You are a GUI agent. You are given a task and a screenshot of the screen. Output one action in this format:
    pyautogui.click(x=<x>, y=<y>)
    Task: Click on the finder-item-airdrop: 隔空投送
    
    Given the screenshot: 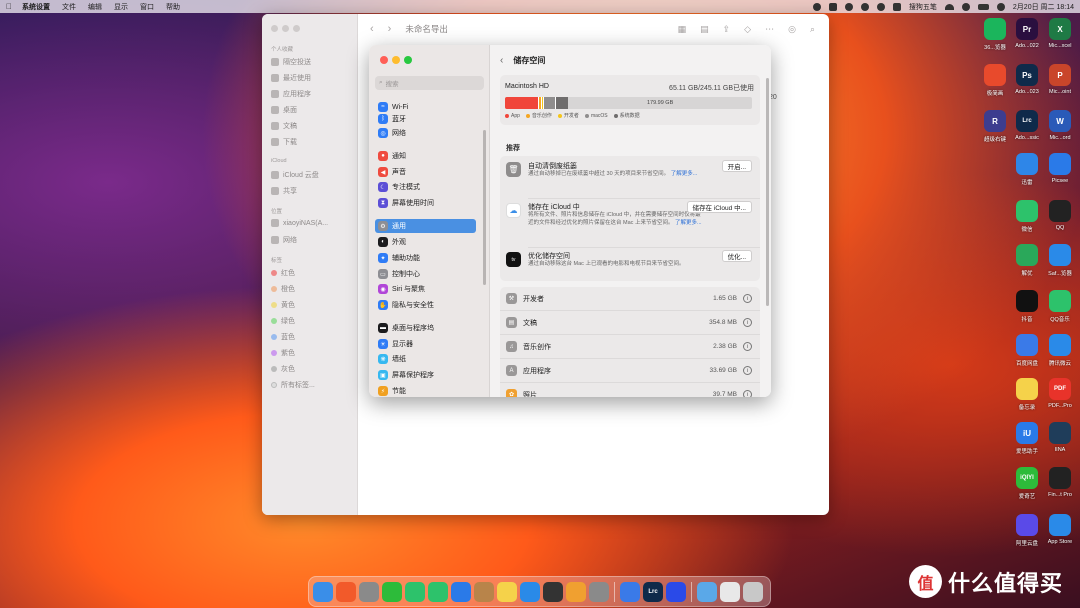 What is the action you would take?
    pyautogui.click(x=291, y=62)
    